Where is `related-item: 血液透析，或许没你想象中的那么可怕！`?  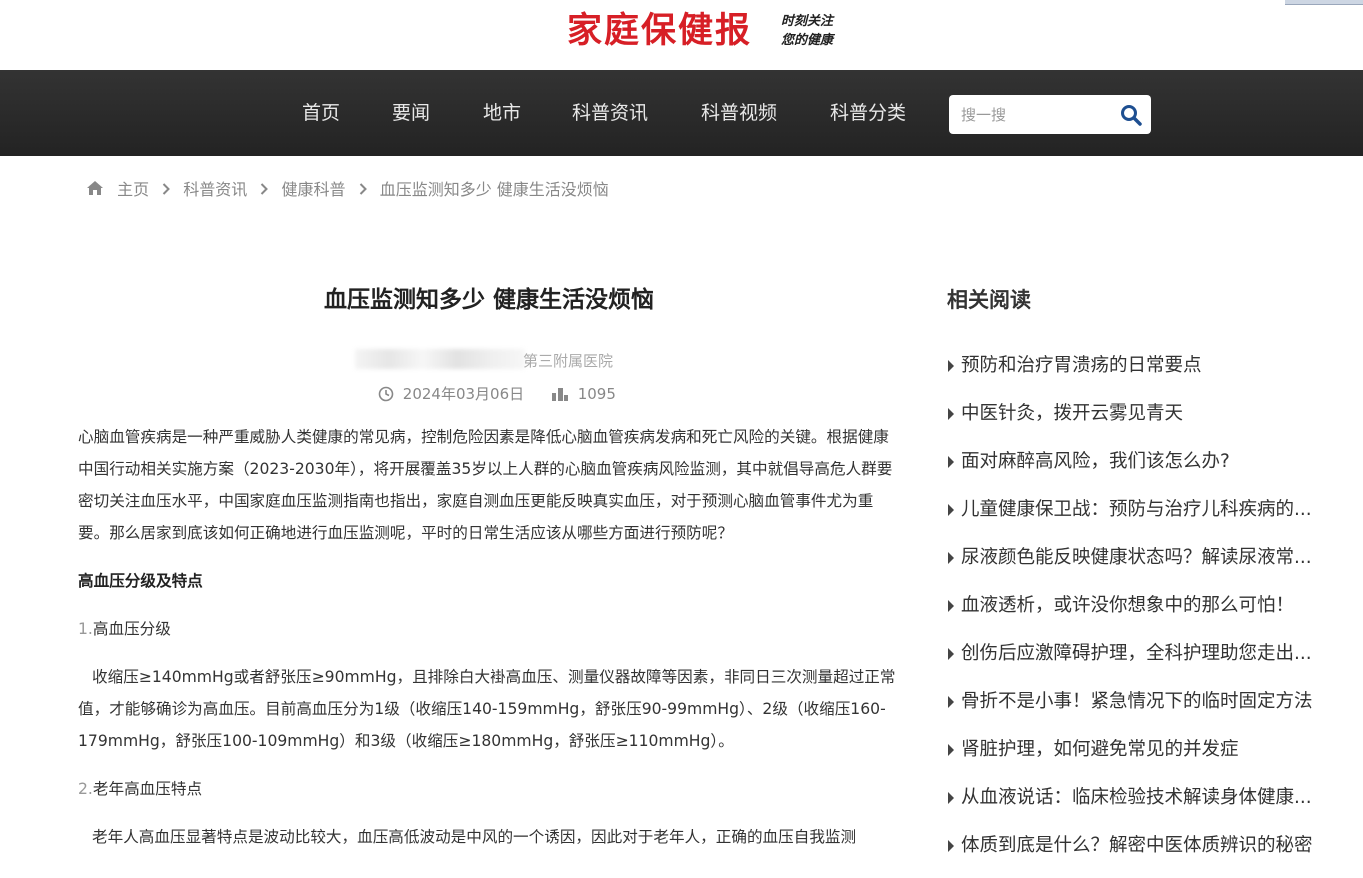 related-item: 血液透析，或许没你想象中的那么可怕！ is located at coordinates (1138, 614).